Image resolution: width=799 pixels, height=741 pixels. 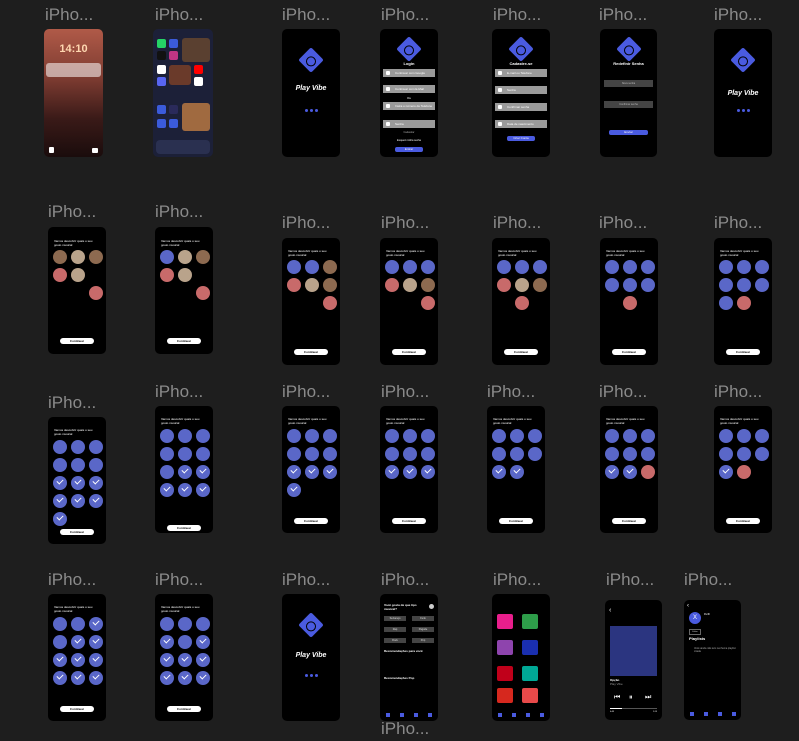 What do you see at coordinates (423, 629) in the screenshot?
I see `genre-chip: Pagode` at bounding box center [423, 629].